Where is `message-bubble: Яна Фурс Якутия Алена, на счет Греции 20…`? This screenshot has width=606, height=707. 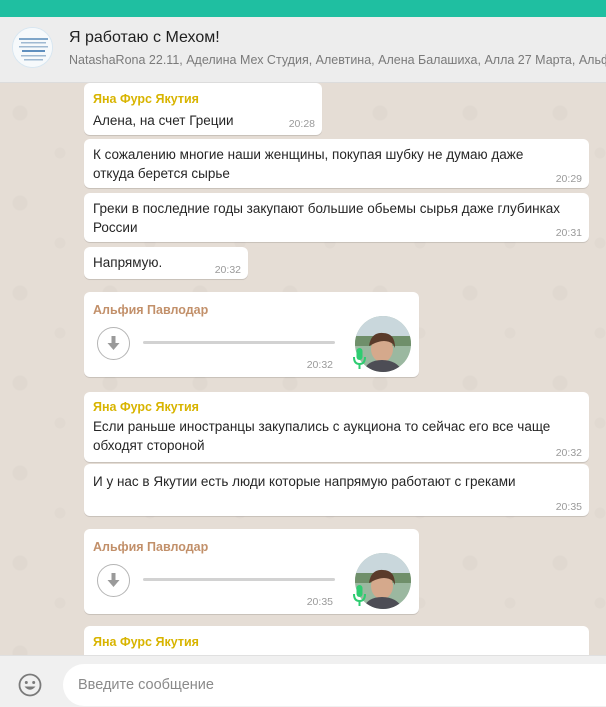
message-bubble: Яна Фурс Якутия Алена, на счет Греции 20… is located at coordinates (203, 109).